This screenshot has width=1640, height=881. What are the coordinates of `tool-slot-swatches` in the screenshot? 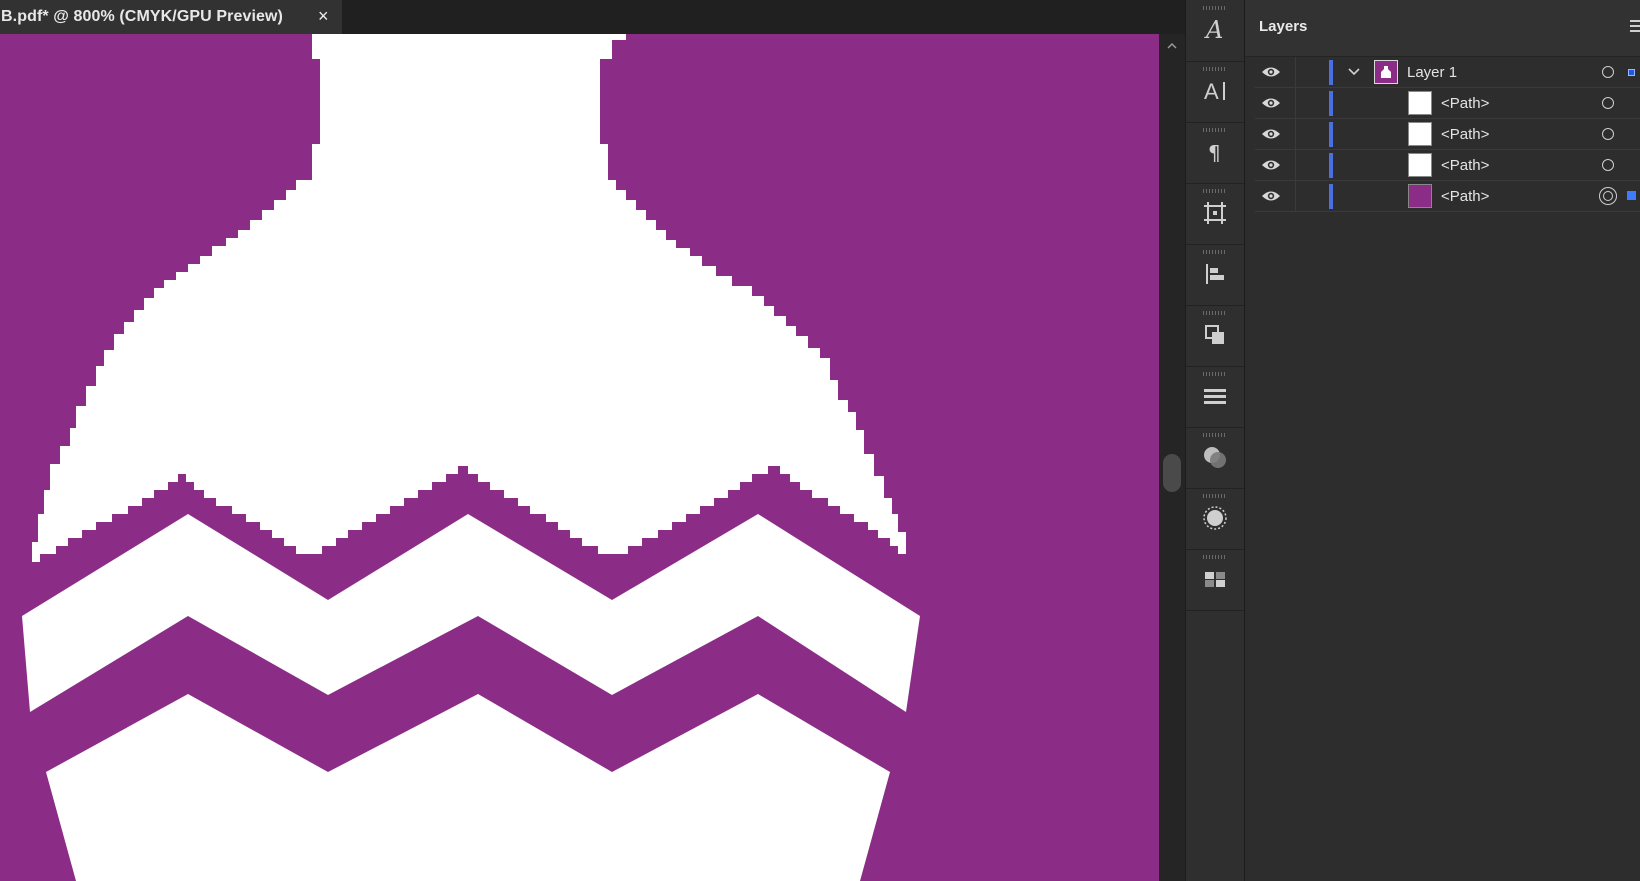 It's located at (1215, 580).